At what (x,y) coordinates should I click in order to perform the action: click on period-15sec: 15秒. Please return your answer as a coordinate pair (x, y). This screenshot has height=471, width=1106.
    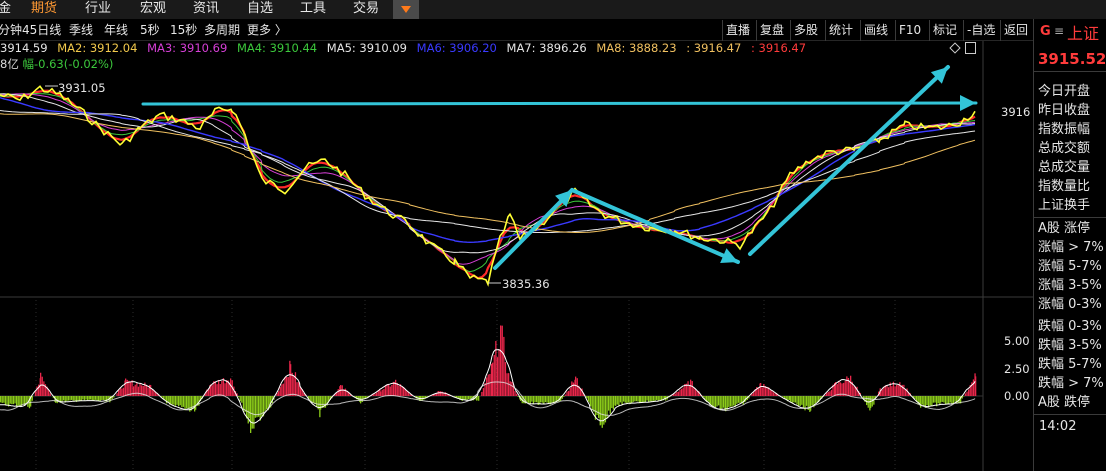
    Looking at the image, I should click on (183, 30).